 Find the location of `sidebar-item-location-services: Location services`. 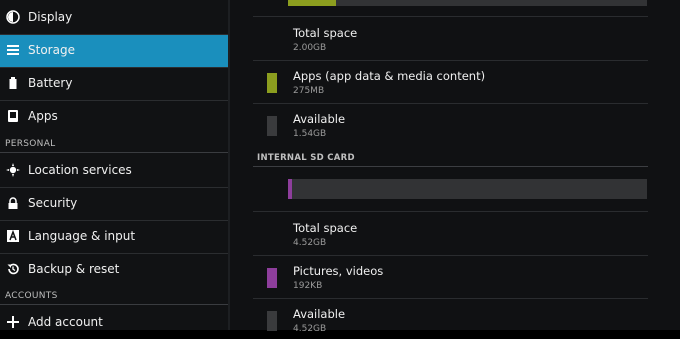

sidebar-item-location-services: Location services is located at coordinates (114, 171).